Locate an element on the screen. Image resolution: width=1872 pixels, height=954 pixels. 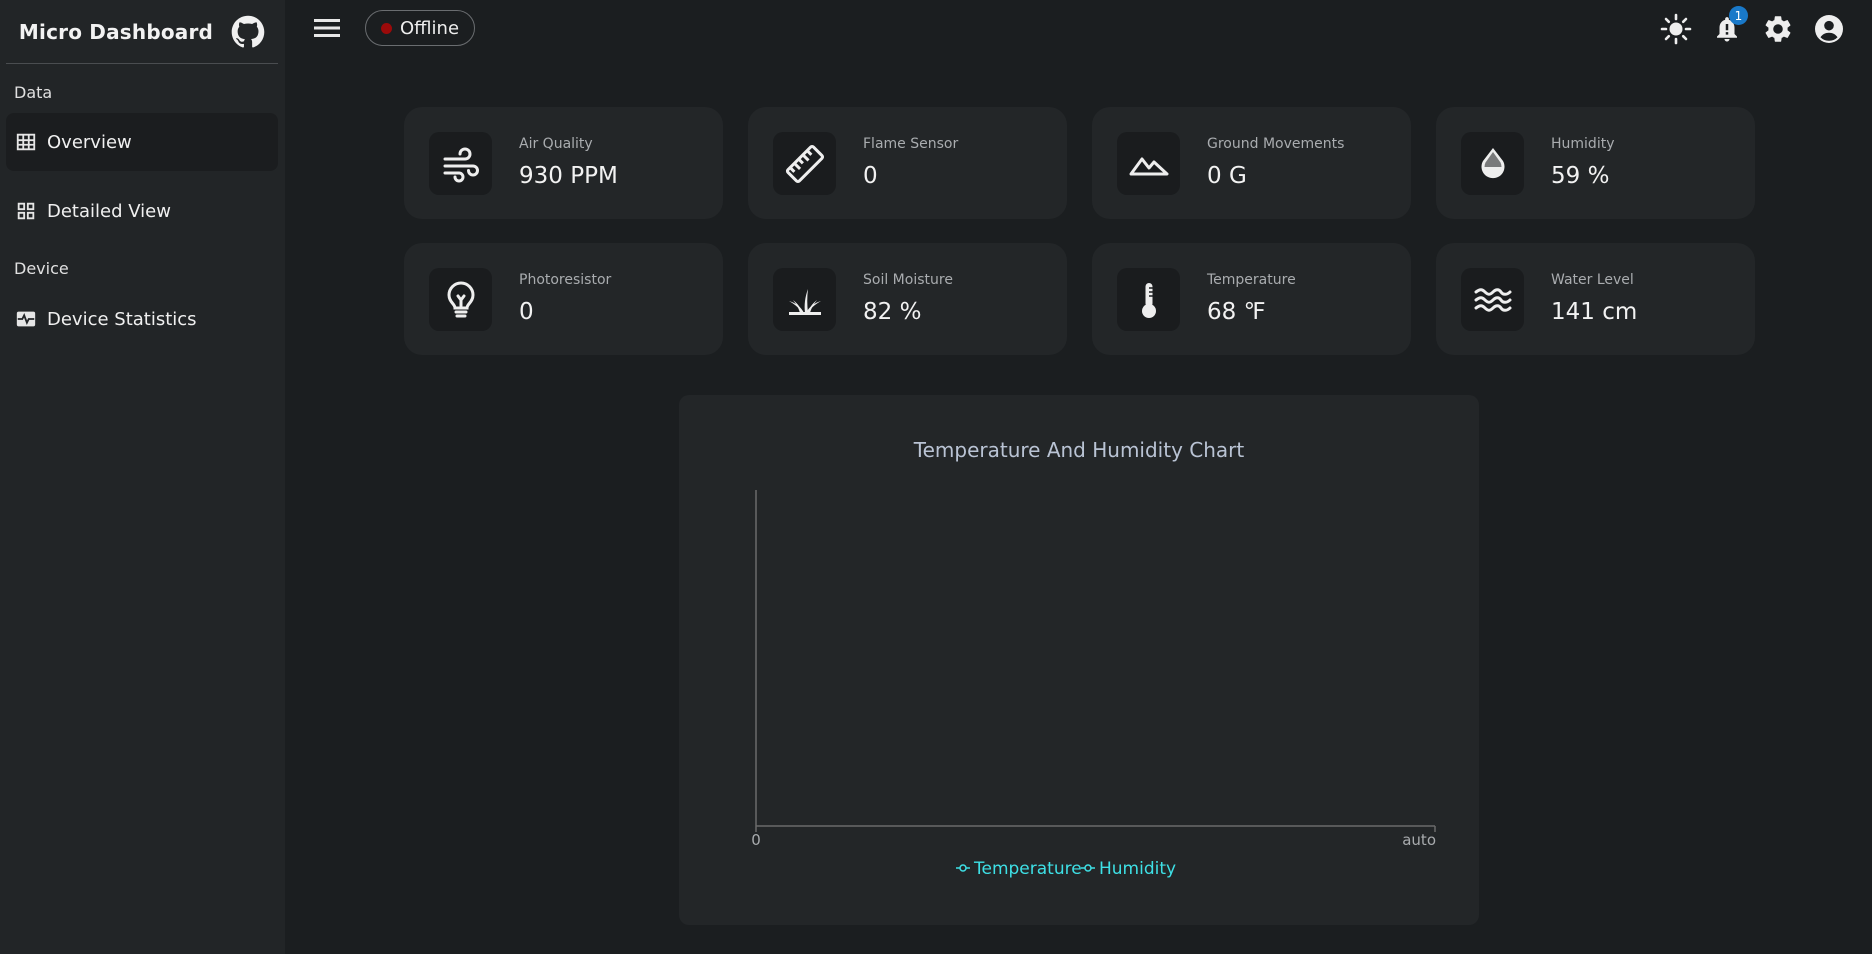
grass-icon is located at coordinates (804, 299).